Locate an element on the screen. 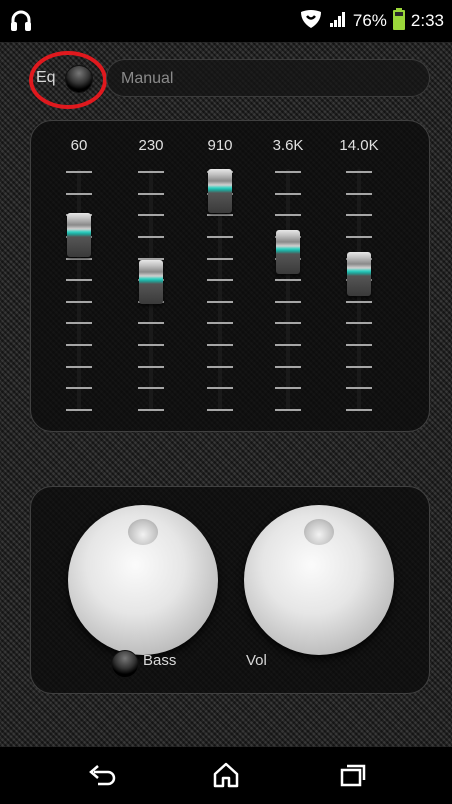  bass-knob is located at coordinates (143, 580).